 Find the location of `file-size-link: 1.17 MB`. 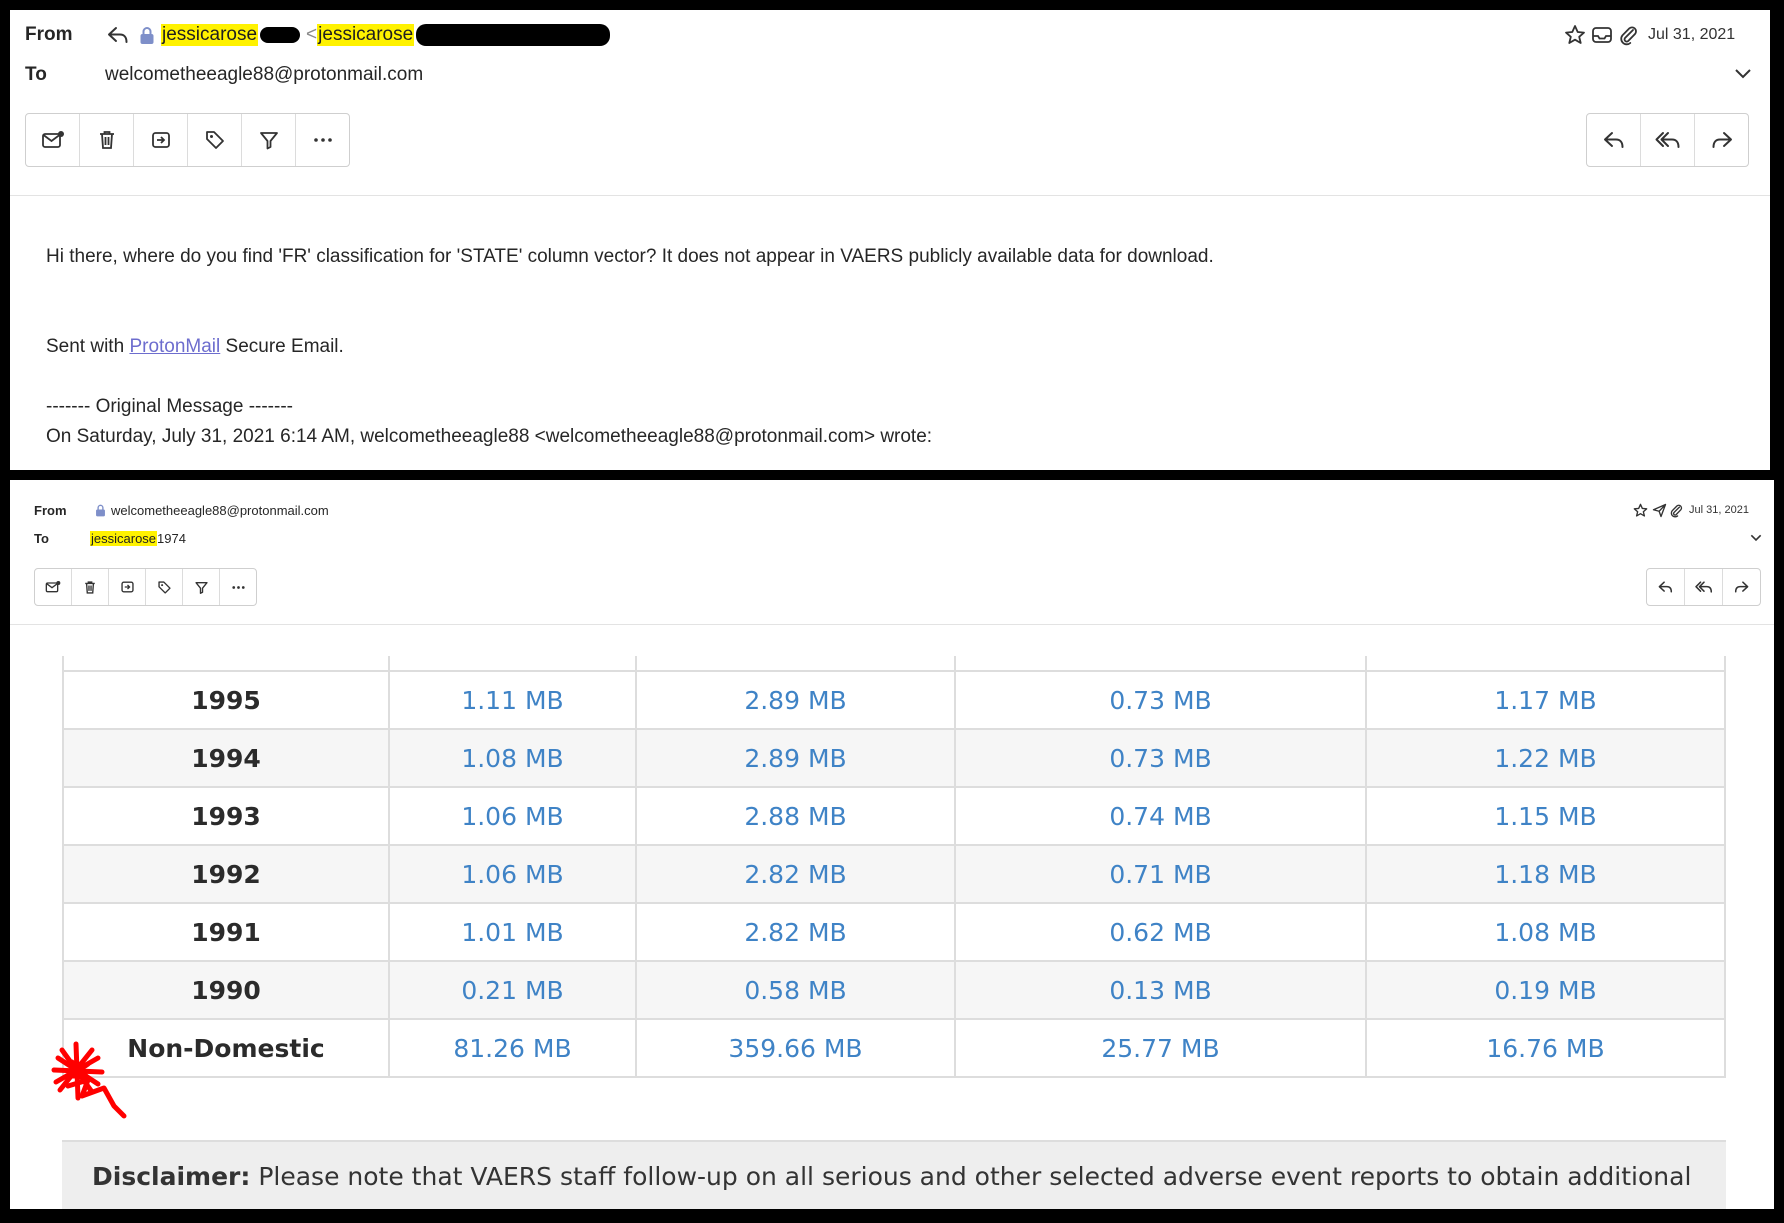

file-size-link: 1.17 MB is located at coordinates (1545, 700).